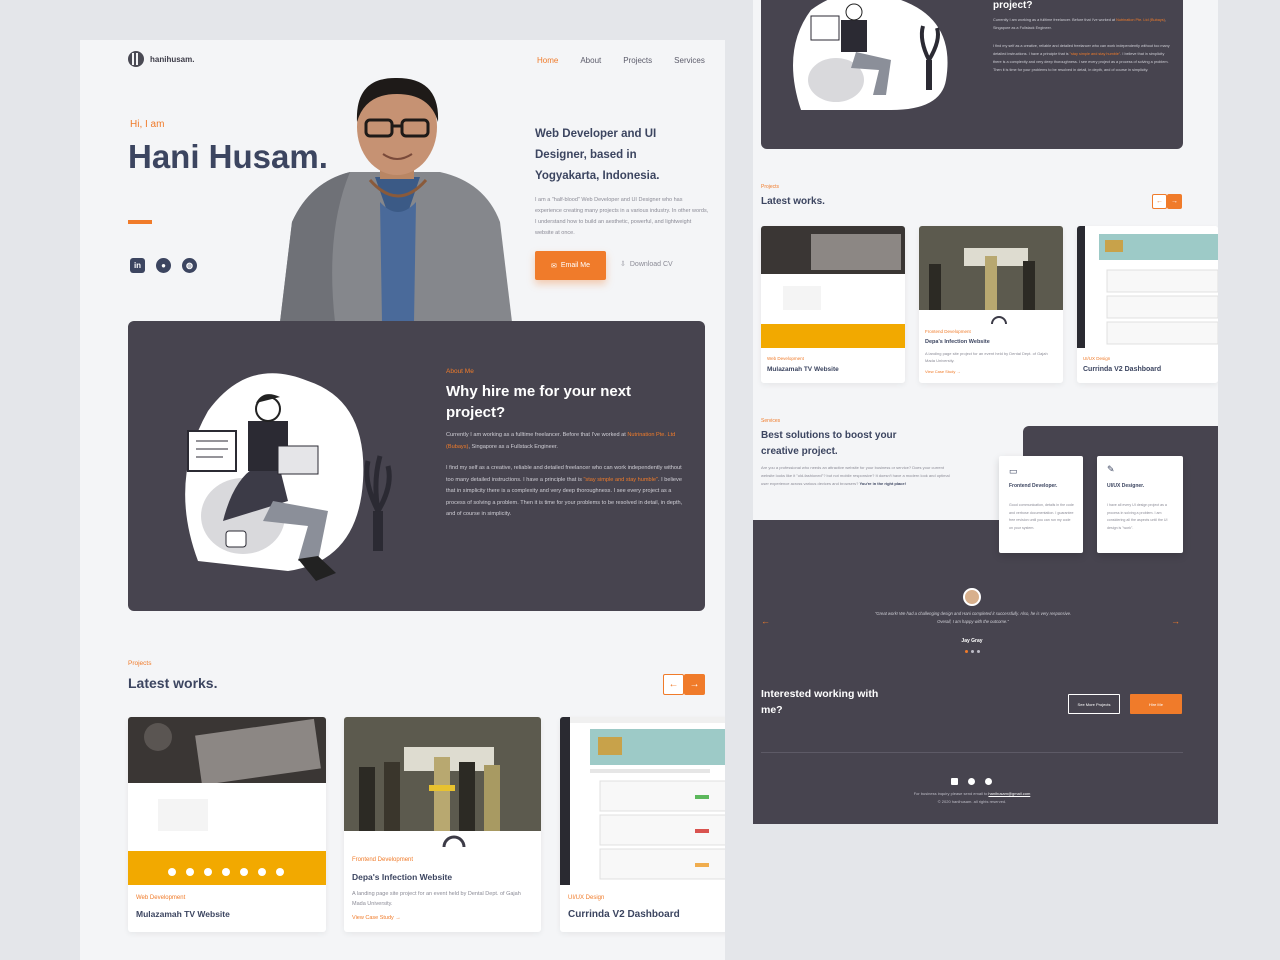 The width and height of the screenshot is (1280, 960). I want to click on about-principle: "stay simple and stay humble", so click(620, 479).